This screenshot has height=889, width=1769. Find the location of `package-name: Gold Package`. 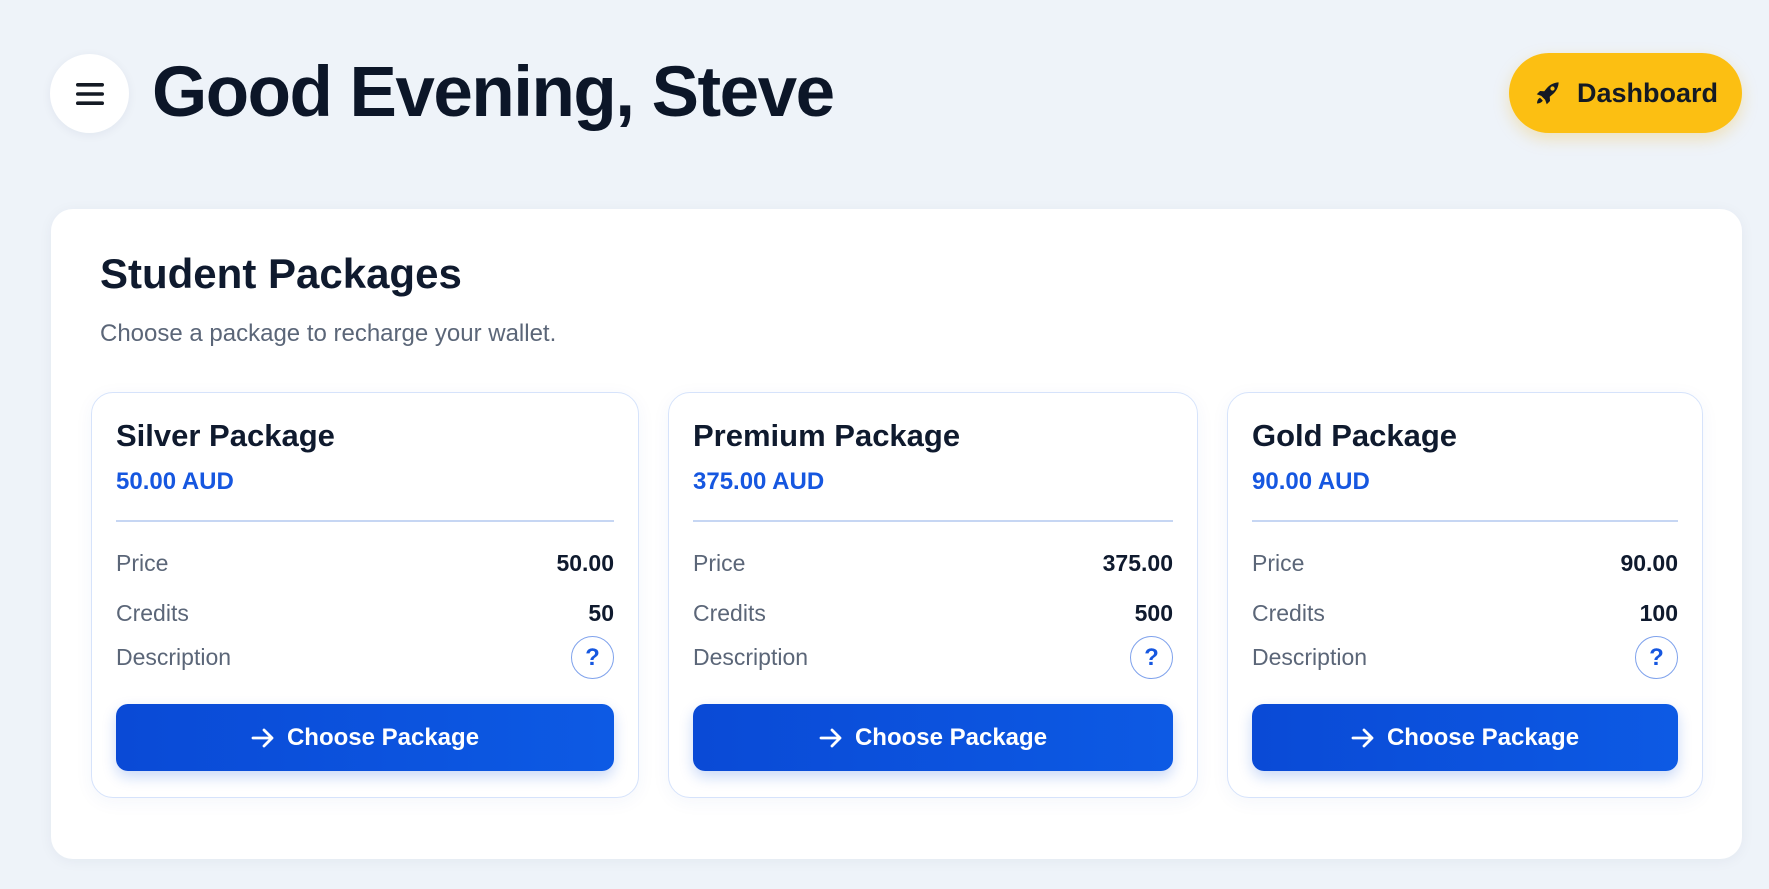

package-name: Gold Package is located at coordinates (1355, 435).